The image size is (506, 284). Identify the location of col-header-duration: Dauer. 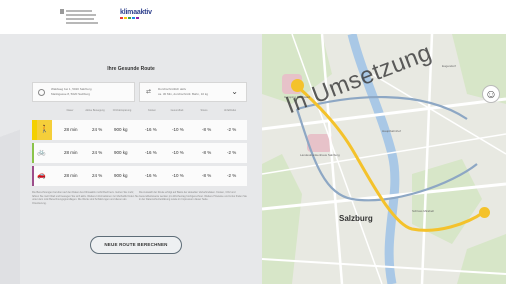
(70, 110).